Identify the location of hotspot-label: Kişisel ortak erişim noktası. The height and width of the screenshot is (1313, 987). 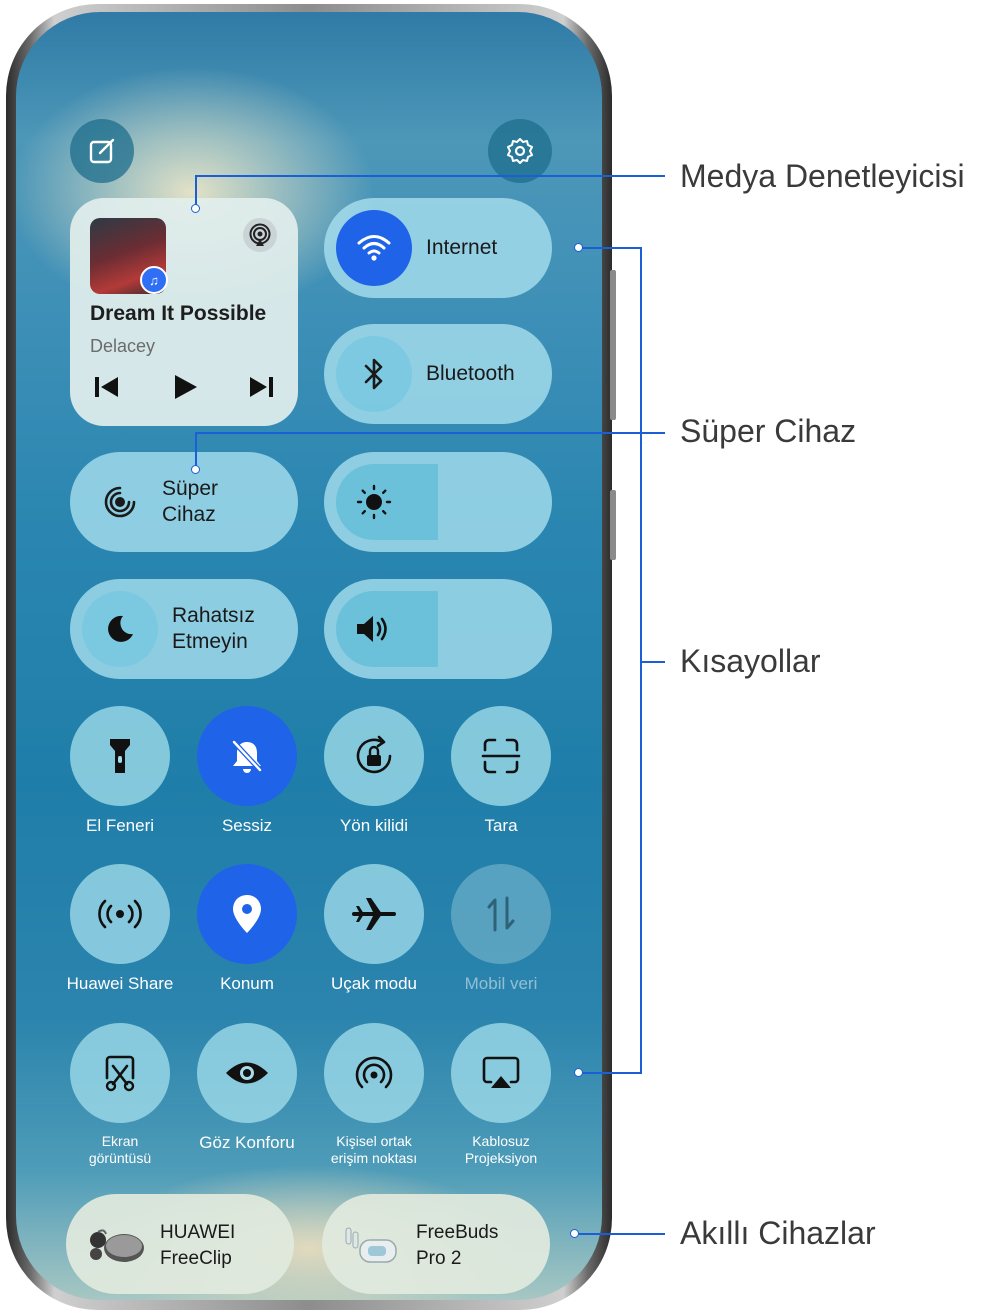
(374, 1150).